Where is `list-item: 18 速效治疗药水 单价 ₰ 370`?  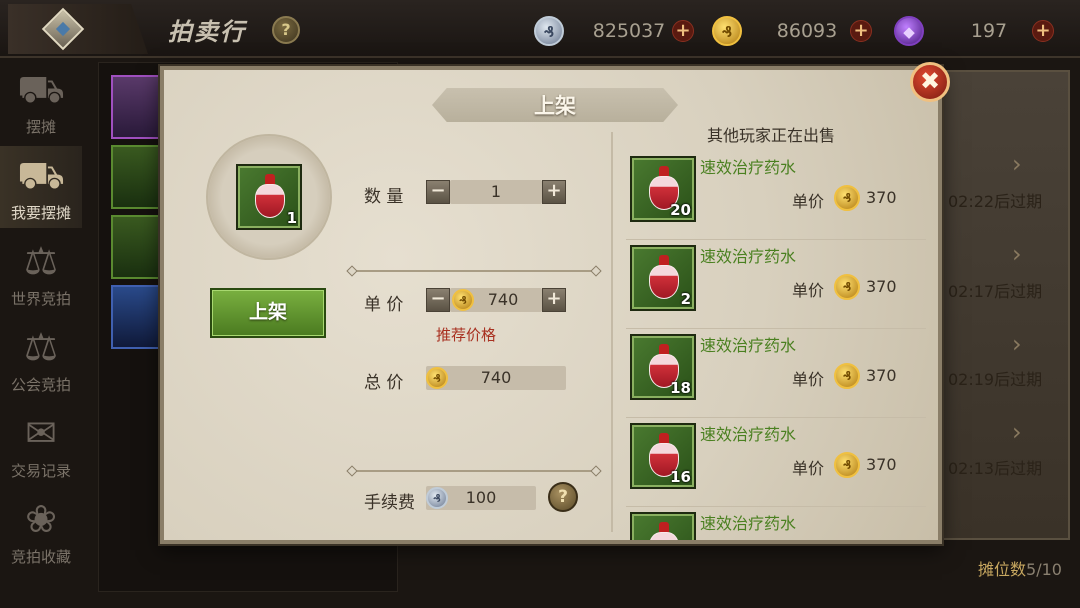 list-item: 18 速效治疗药水 单价 ₰ 370 is located at coordinates (776, 375).